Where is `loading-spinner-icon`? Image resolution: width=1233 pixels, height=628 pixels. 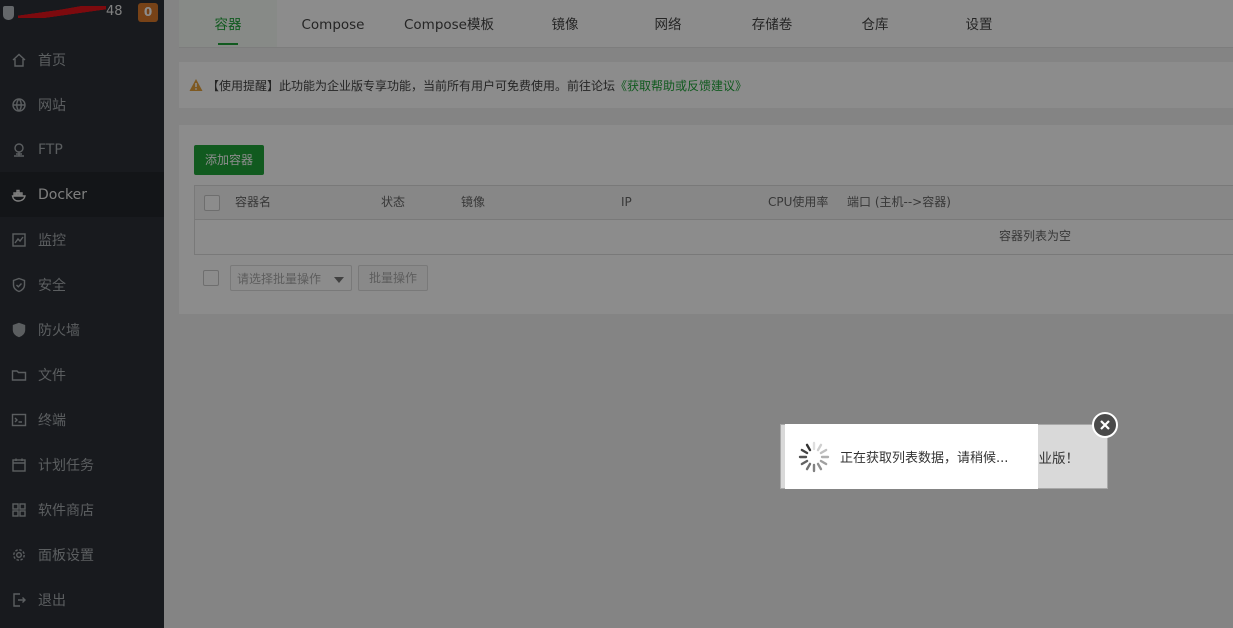
loading-spinner-icon is located at coordinates (814, 456).